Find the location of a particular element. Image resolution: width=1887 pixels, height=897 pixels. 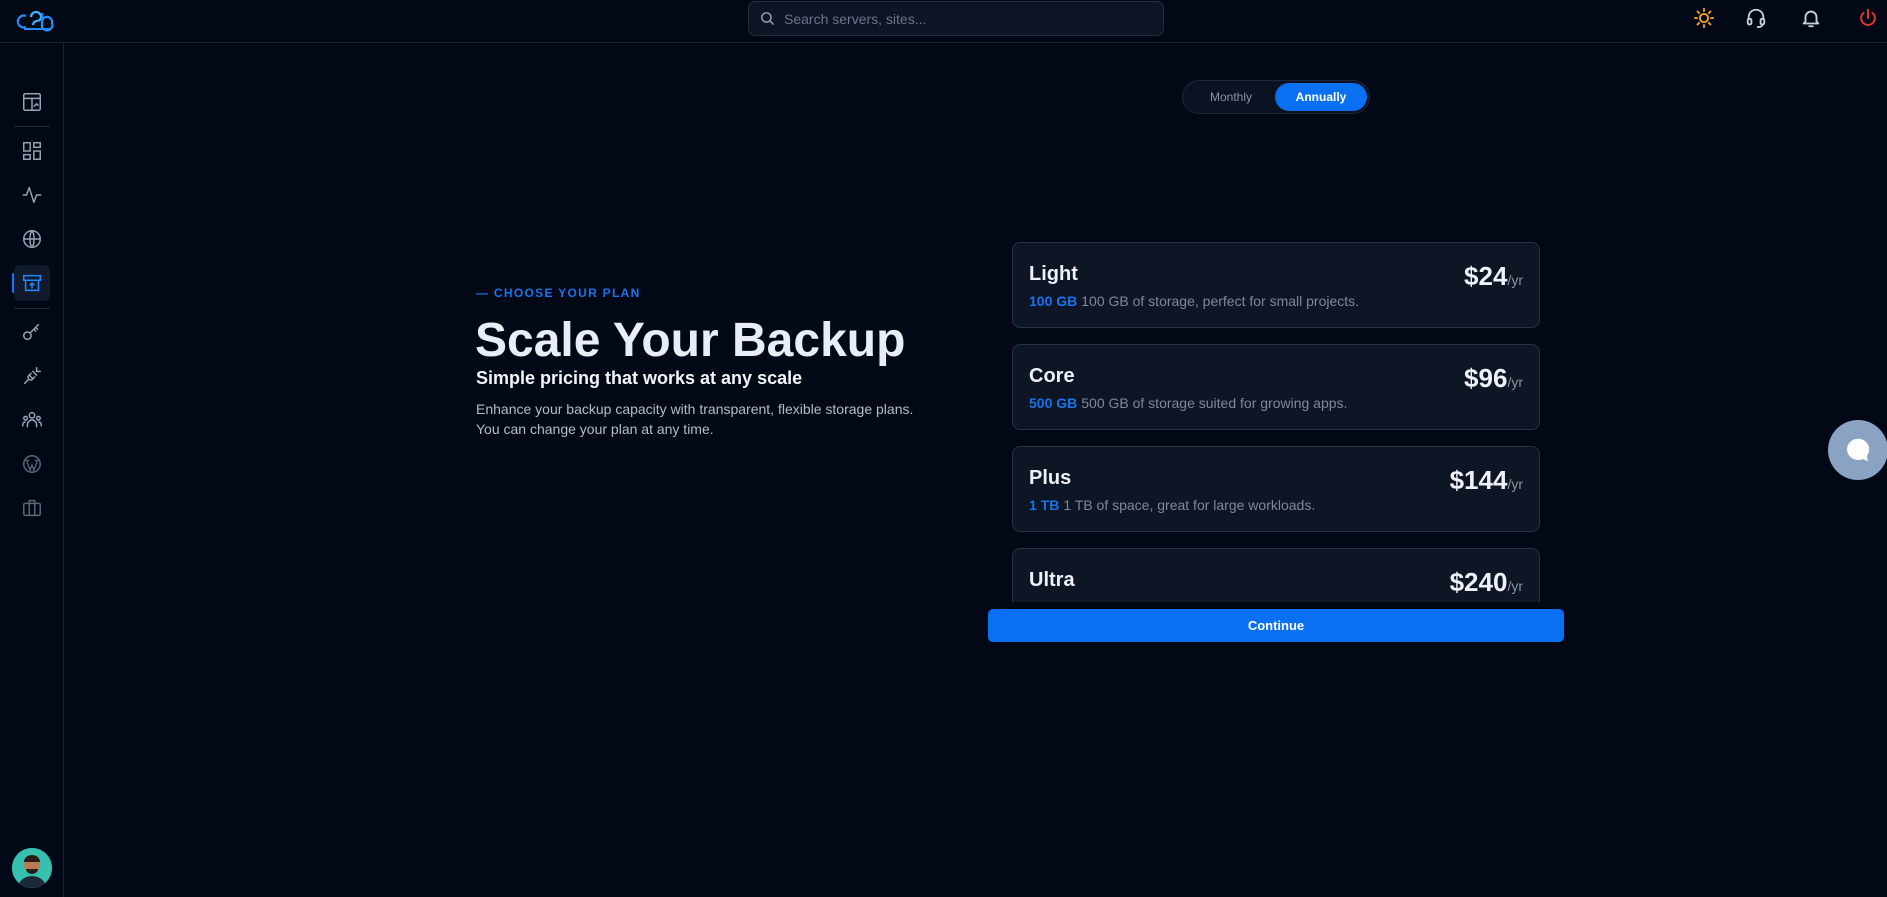

billing-period-toggle: Monthly Annually is located at coordinates (1276, 97).